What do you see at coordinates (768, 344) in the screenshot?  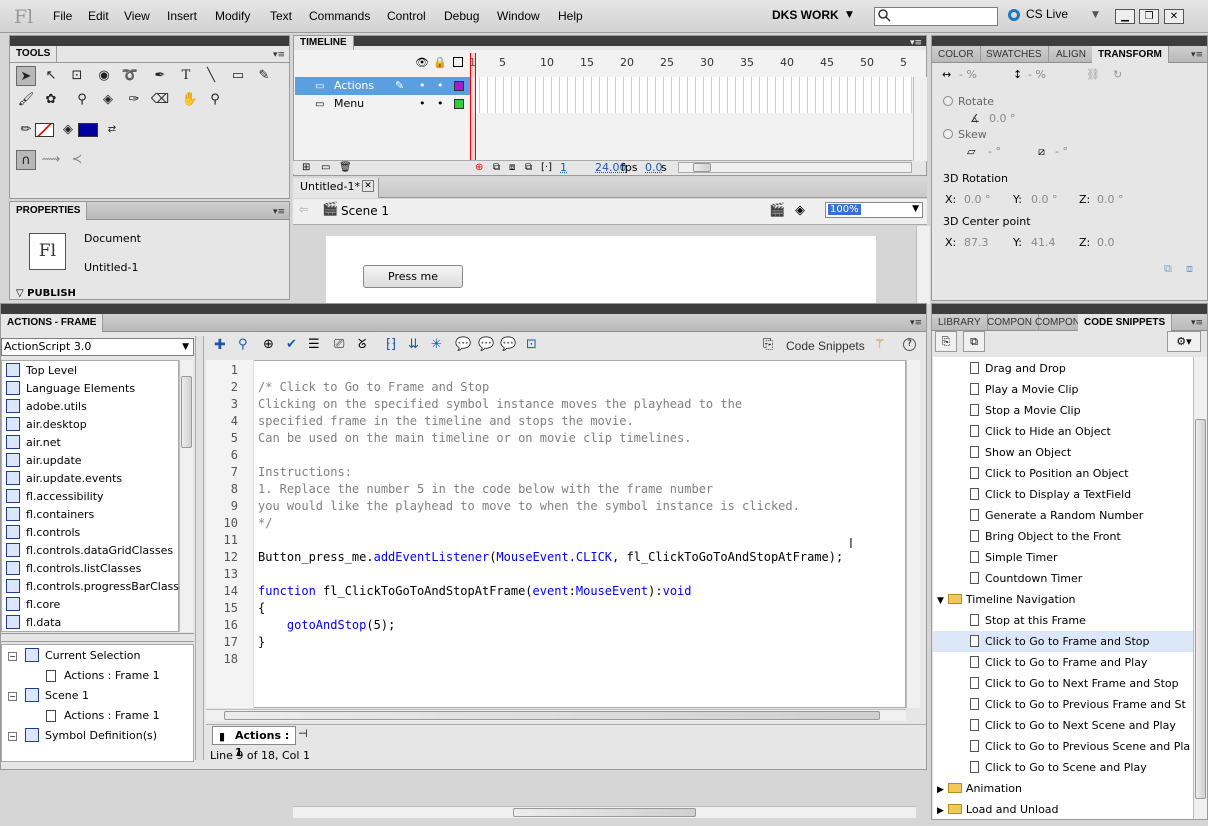 I see `code-snippets-icon: ⎘` at bounding box center [768, 344].